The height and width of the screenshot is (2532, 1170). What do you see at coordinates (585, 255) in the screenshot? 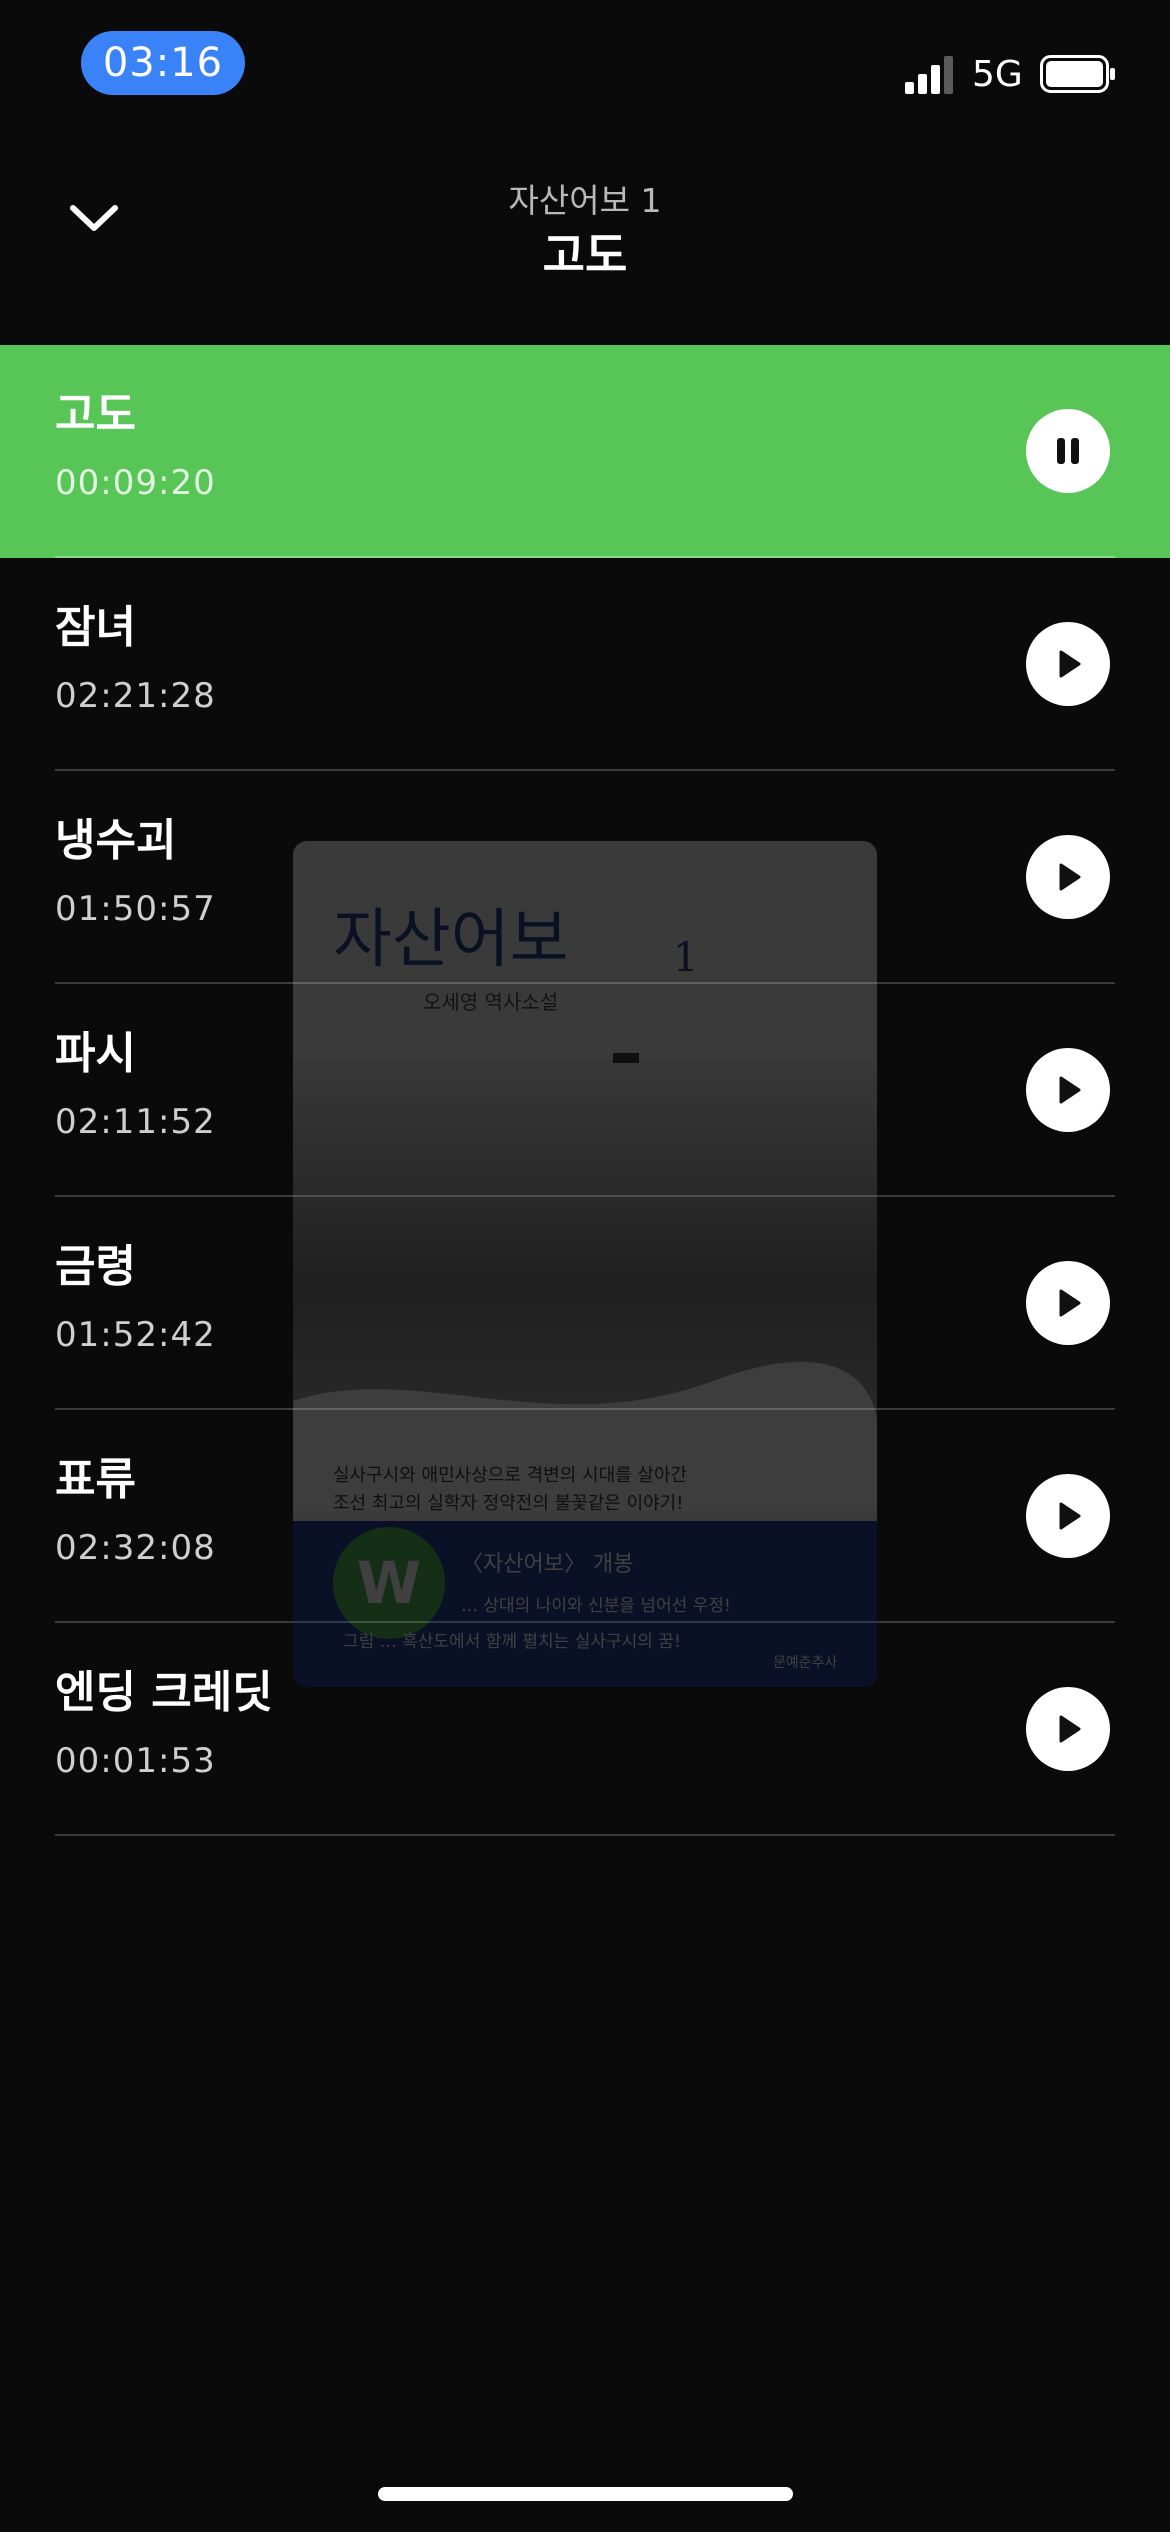
I see `header-title: 고도` at bounding box center [585, 255].